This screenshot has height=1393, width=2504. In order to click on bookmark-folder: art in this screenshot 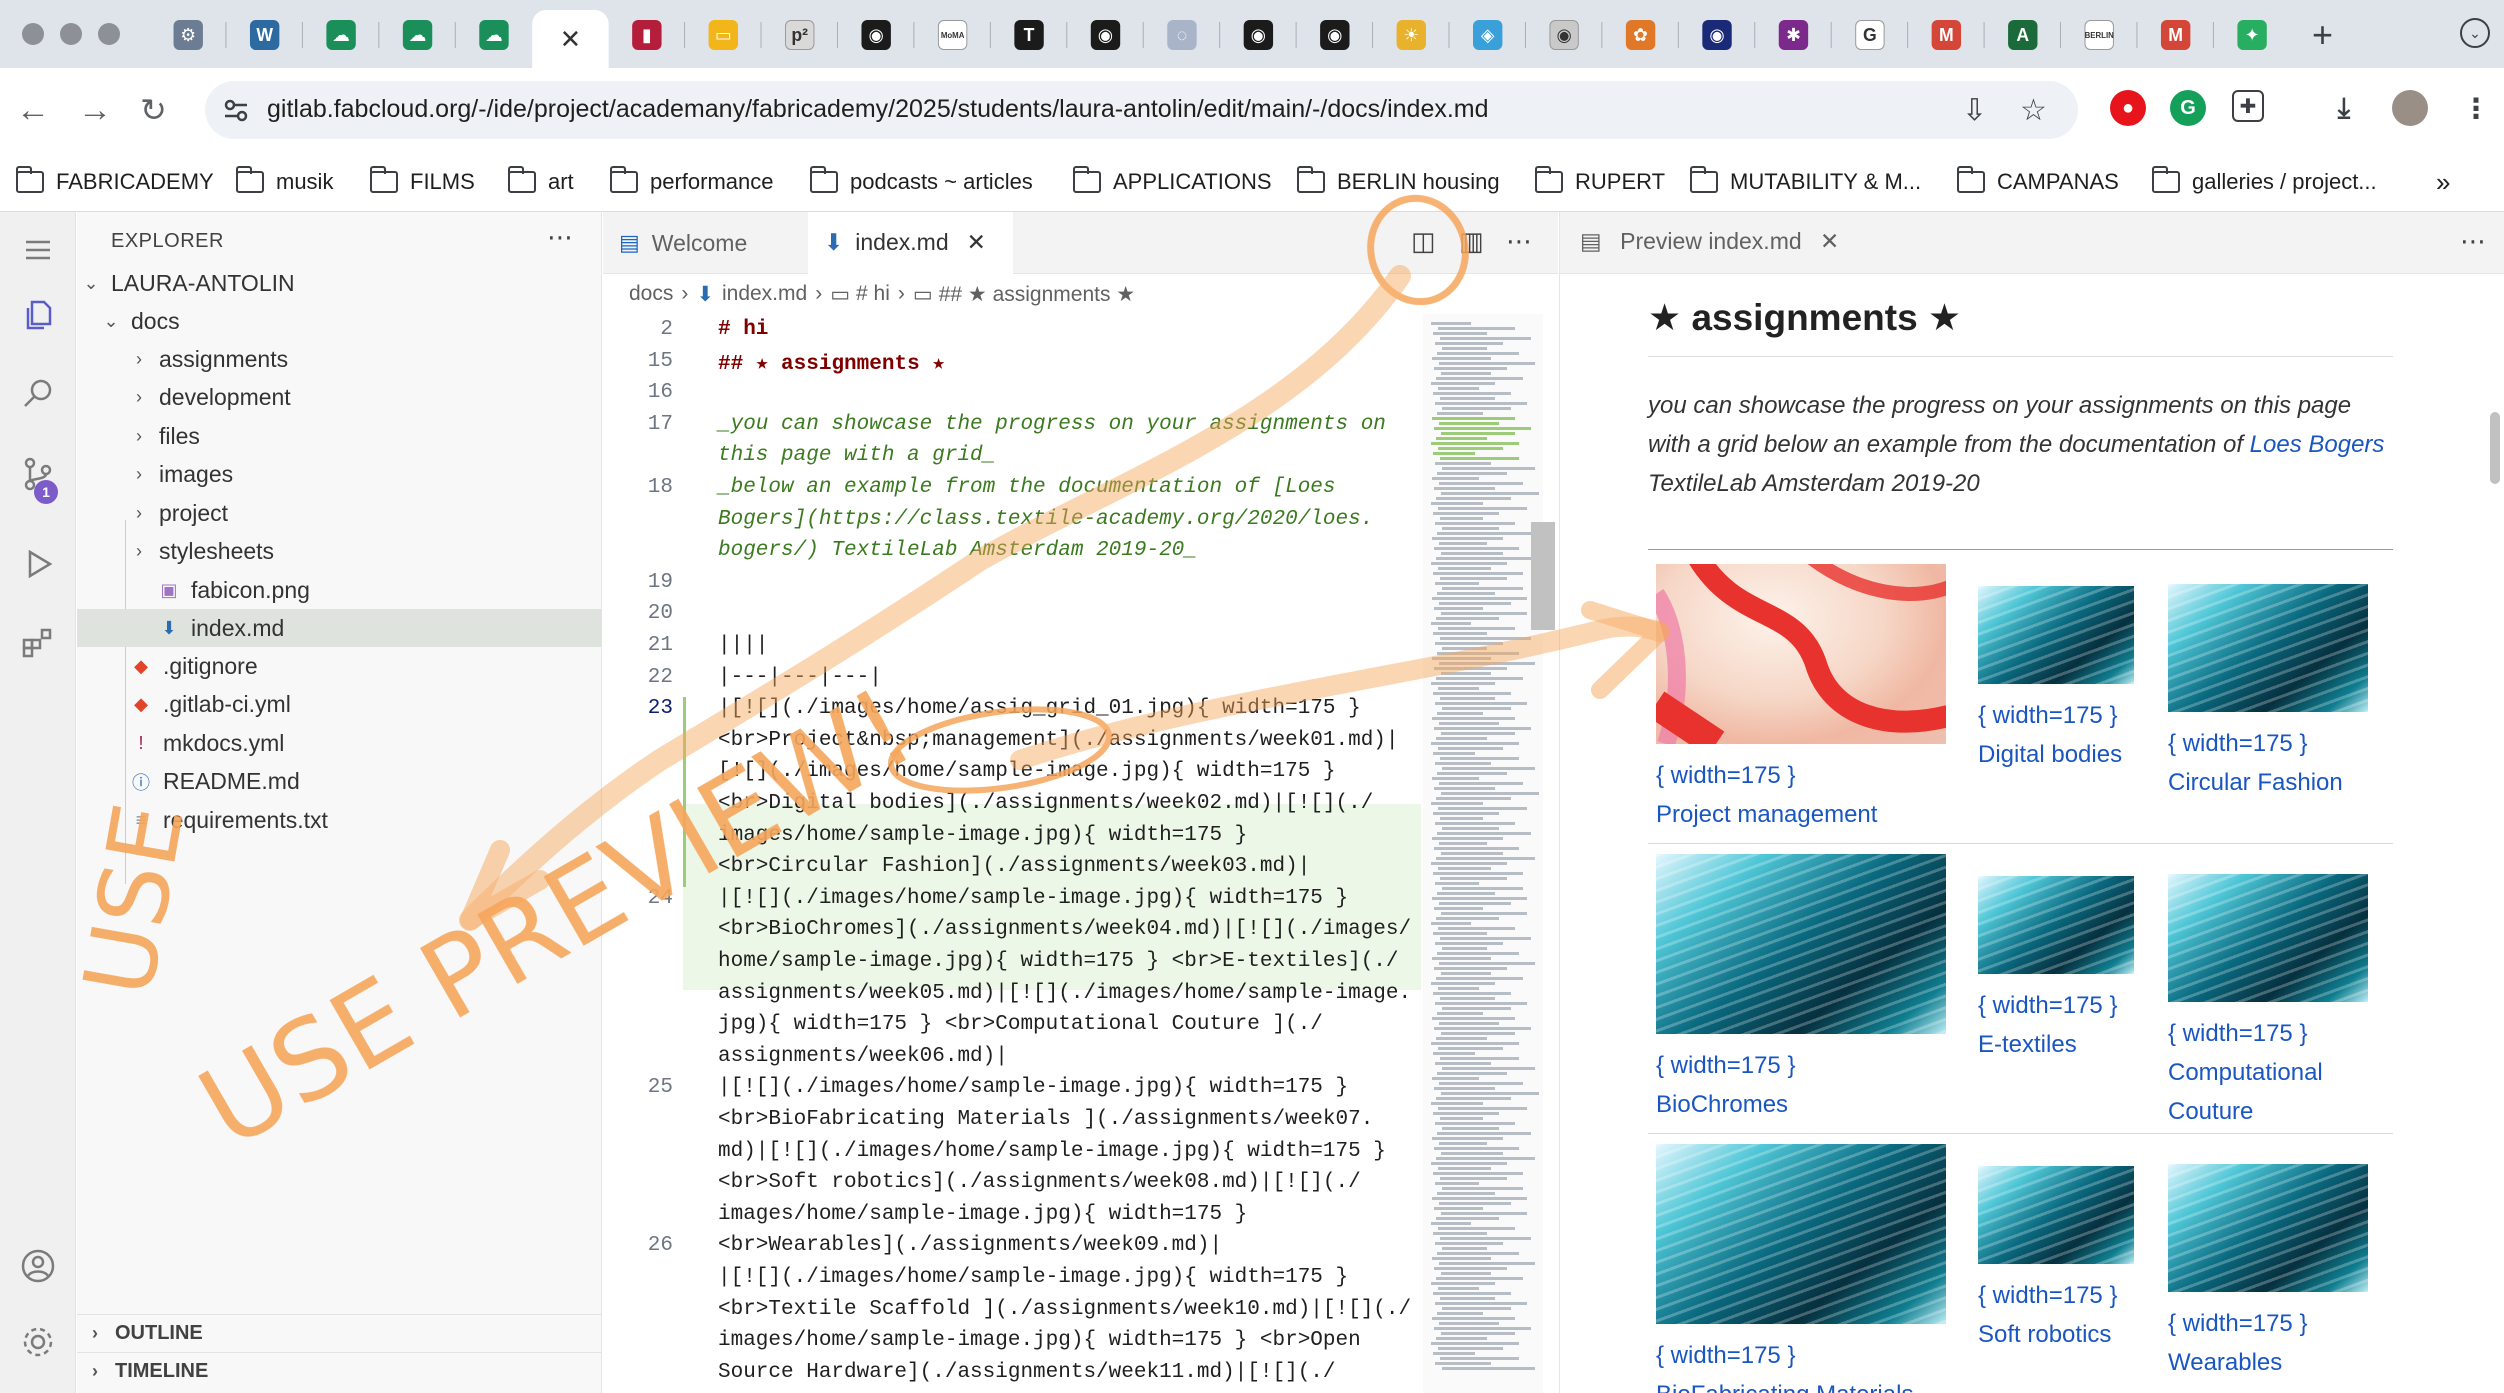, I will do `click(541, 182)`.